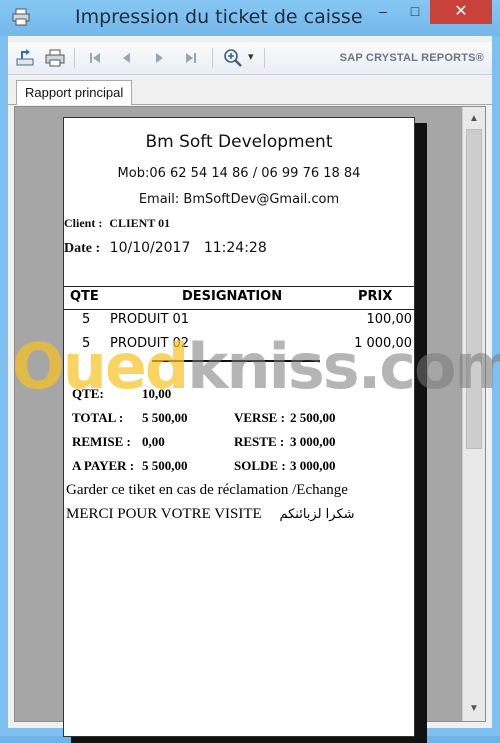  I want to click on tab-main-report: Rapport principal, so click(74, 92).